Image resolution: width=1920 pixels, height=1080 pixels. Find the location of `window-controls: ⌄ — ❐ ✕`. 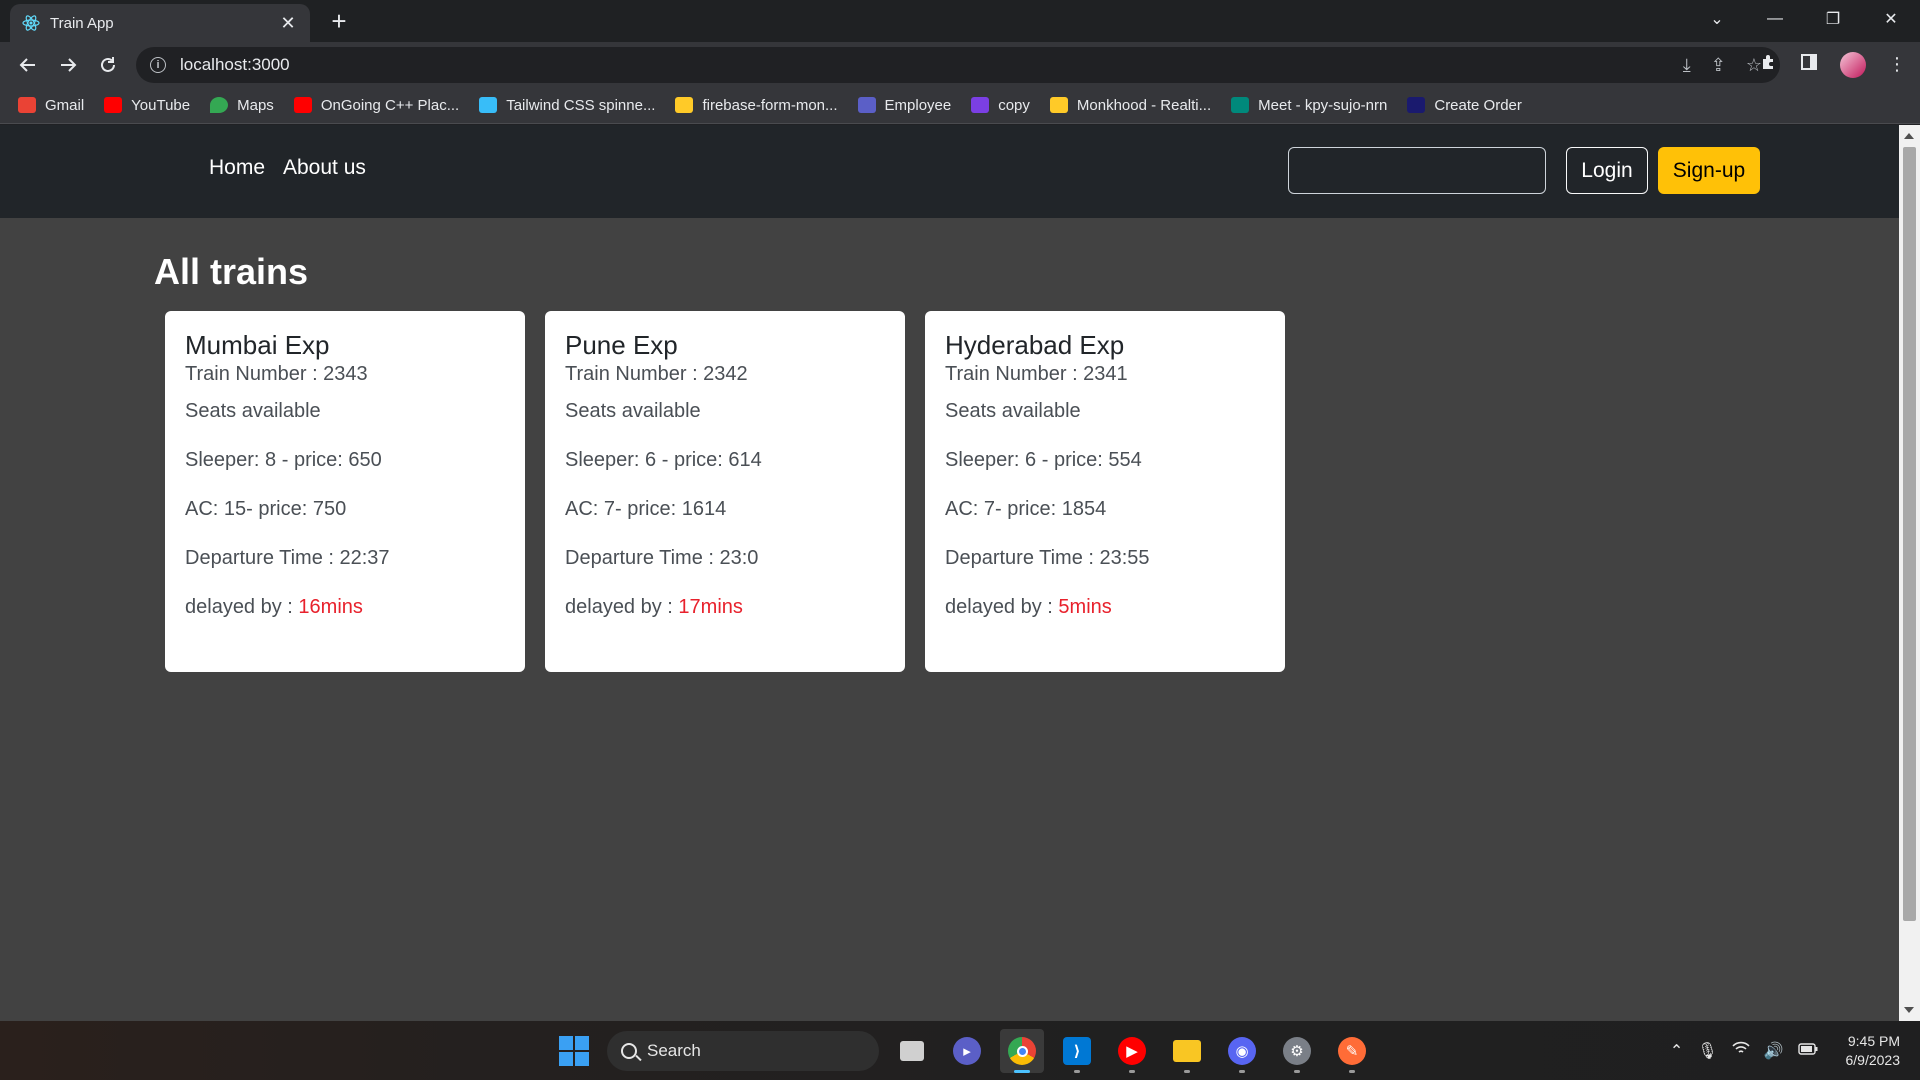

window-controls: ⌄ — ❐ ✕ is located at coordinates (1804, 19).